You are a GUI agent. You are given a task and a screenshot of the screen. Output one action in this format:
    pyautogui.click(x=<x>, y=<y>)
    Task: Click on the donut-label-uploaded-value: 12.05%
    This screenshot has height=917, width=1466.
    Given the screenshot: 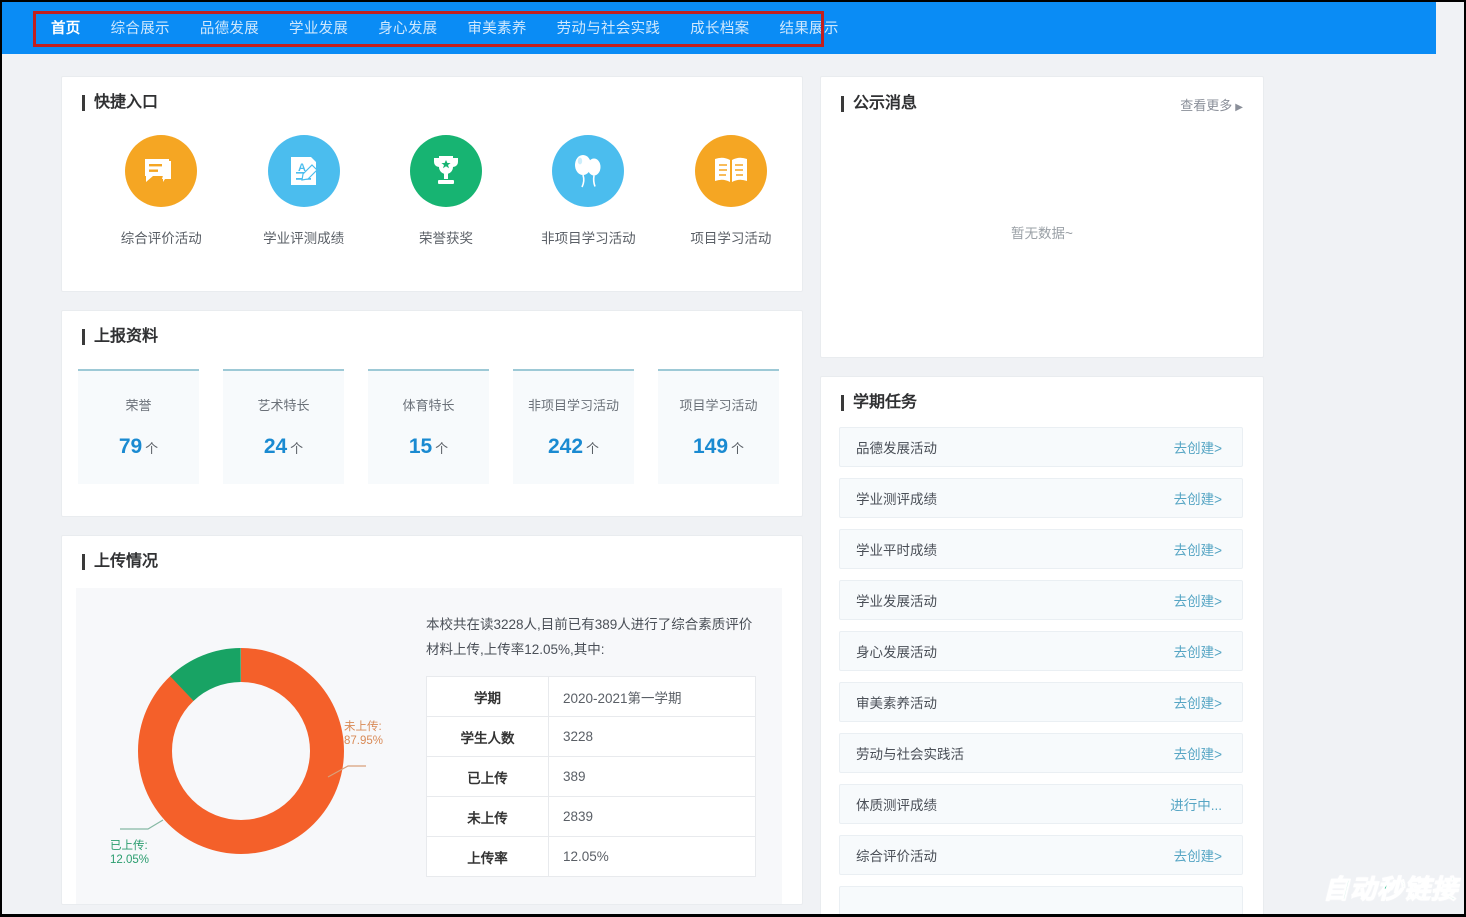 What is the action you would take?
    pyautogui.click(x=130, y=860)
    